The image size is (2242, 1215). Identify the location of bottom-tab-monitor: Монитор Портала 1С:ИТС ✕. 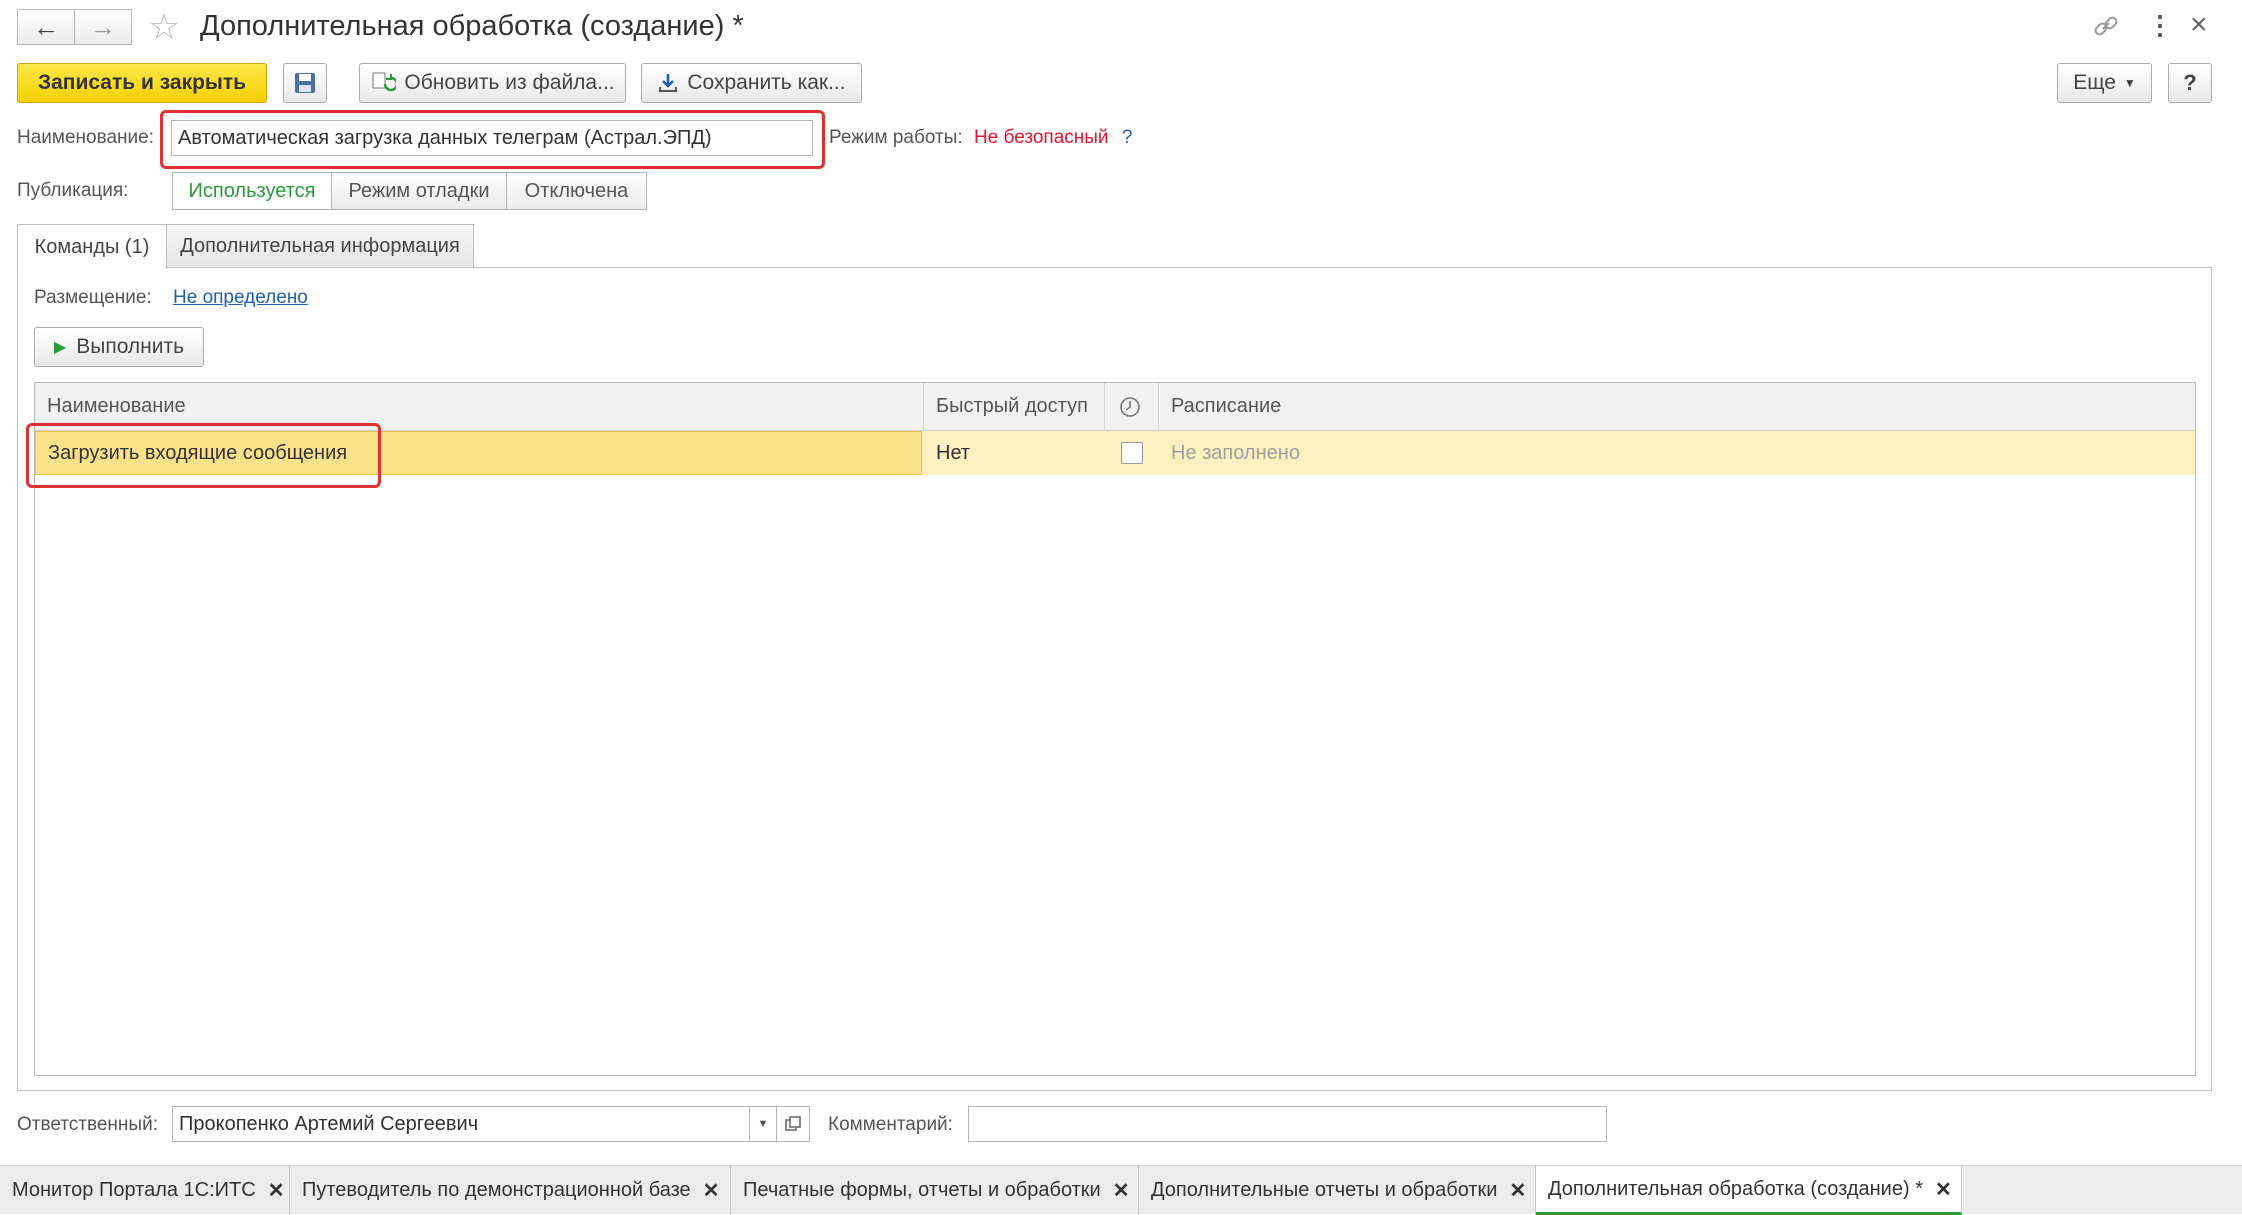
(145, 1190).